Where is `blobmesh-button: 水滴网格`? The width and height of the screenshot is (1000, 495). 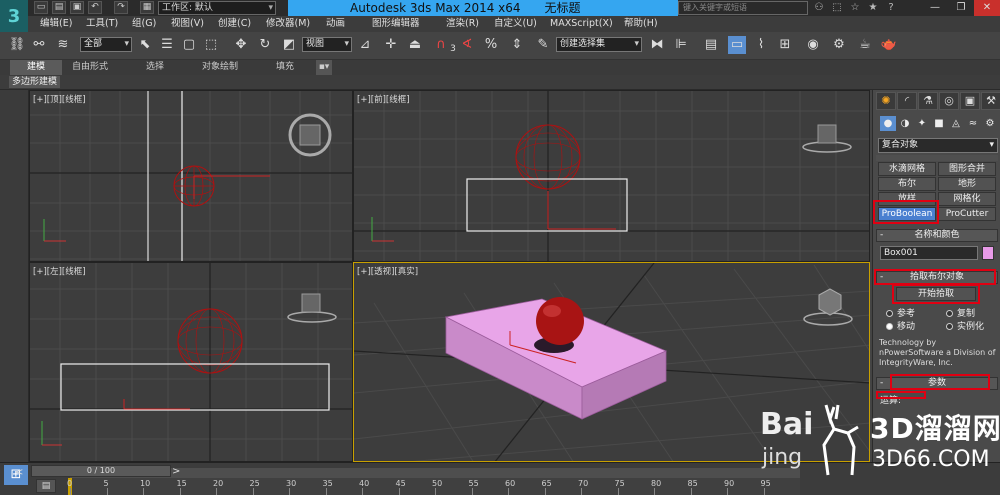 blobmesh-button: 水滴网格 is located at coordinates (907, 169).